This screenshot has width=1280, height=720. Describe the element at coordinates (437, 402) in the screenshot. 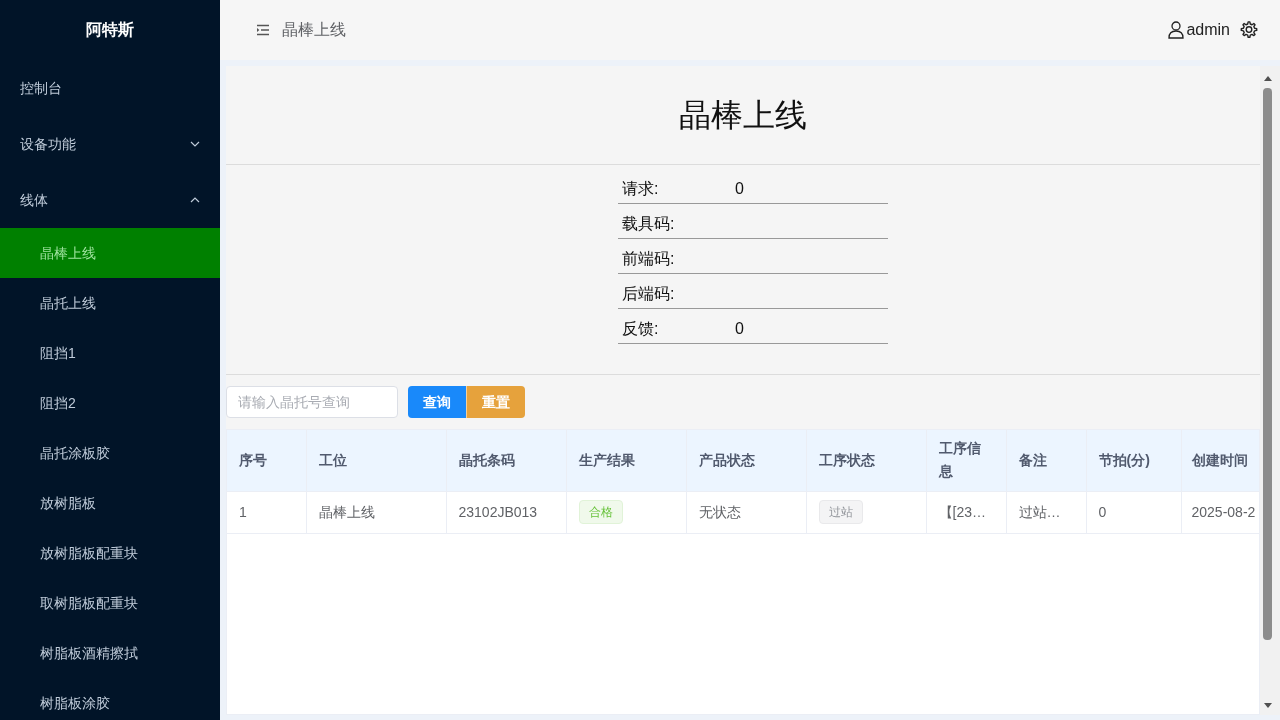

I see `query-button: 查询` at that location.